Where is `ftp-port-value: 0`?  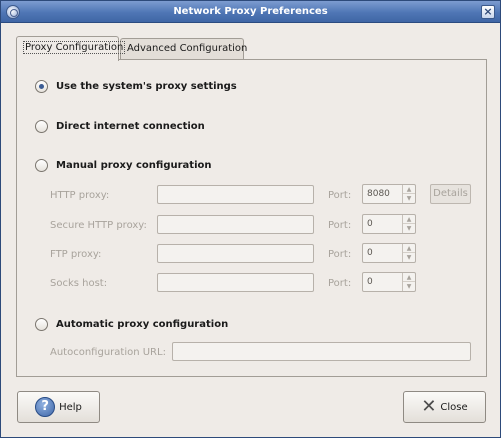
ftp-port-value: 0 is located at coordinates (370, 253).